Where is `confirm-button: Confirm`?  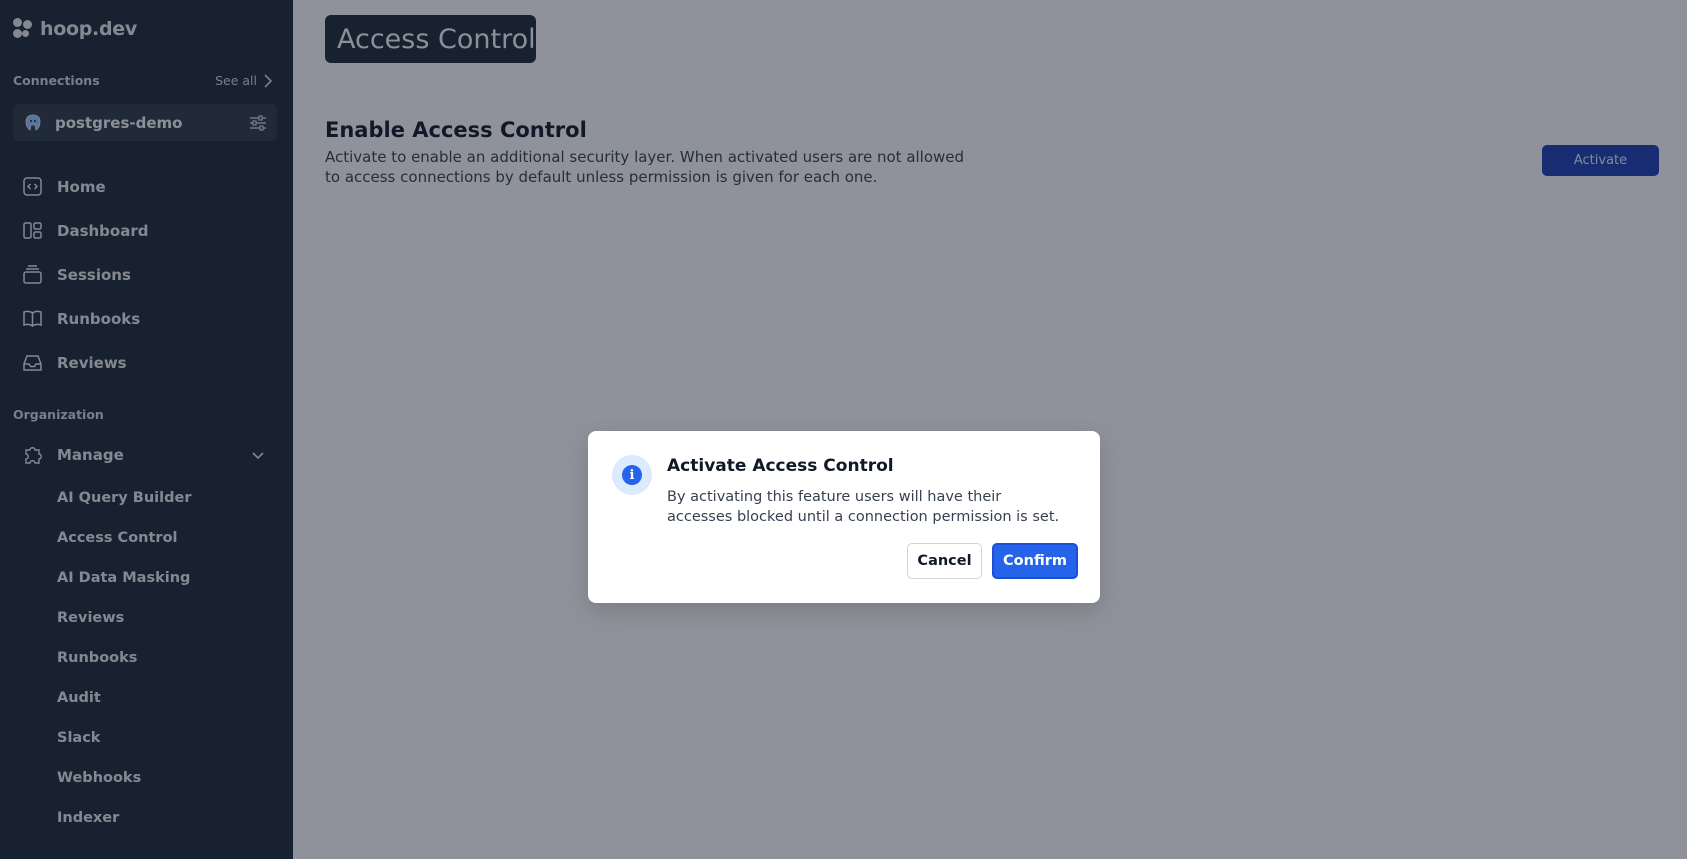 confirm-button: Confirm is located at coordinates (1035, 561).